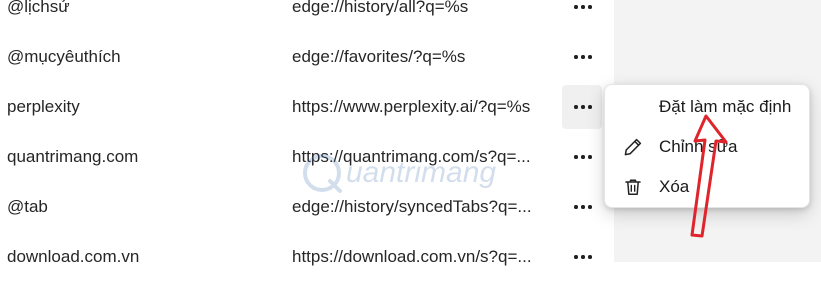 This screenshot has width=821, height=282. What do you see at coordinates (411, 106) in the screenshot?
I see `search-engine-url: https://www.perplexity.ai/?q=%s` at bounding box center [411, 106].